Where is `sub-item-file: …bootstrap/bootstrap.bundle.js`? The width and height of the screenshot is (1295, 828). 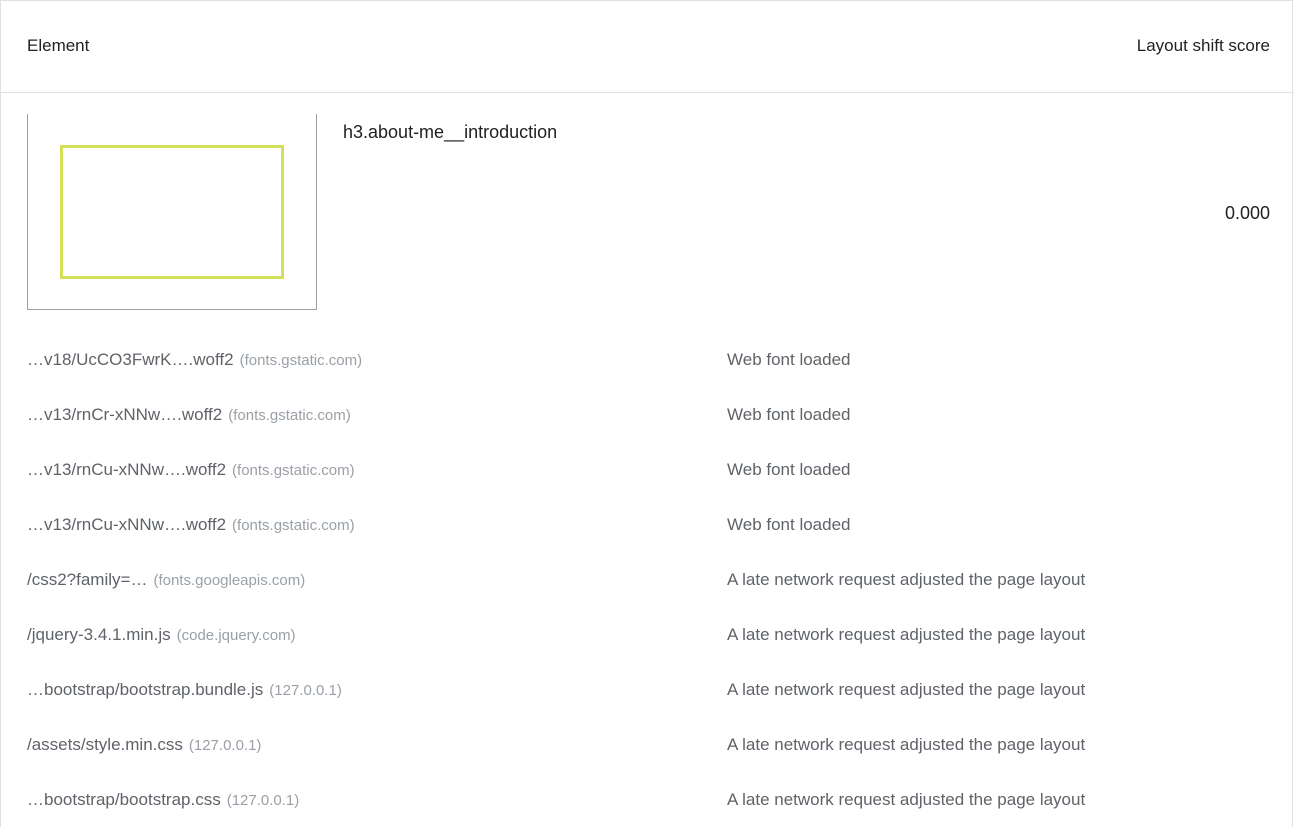 sub-item-file: …bootstrap/bootstrap.bundle.js is located at coordinates (145, 689).